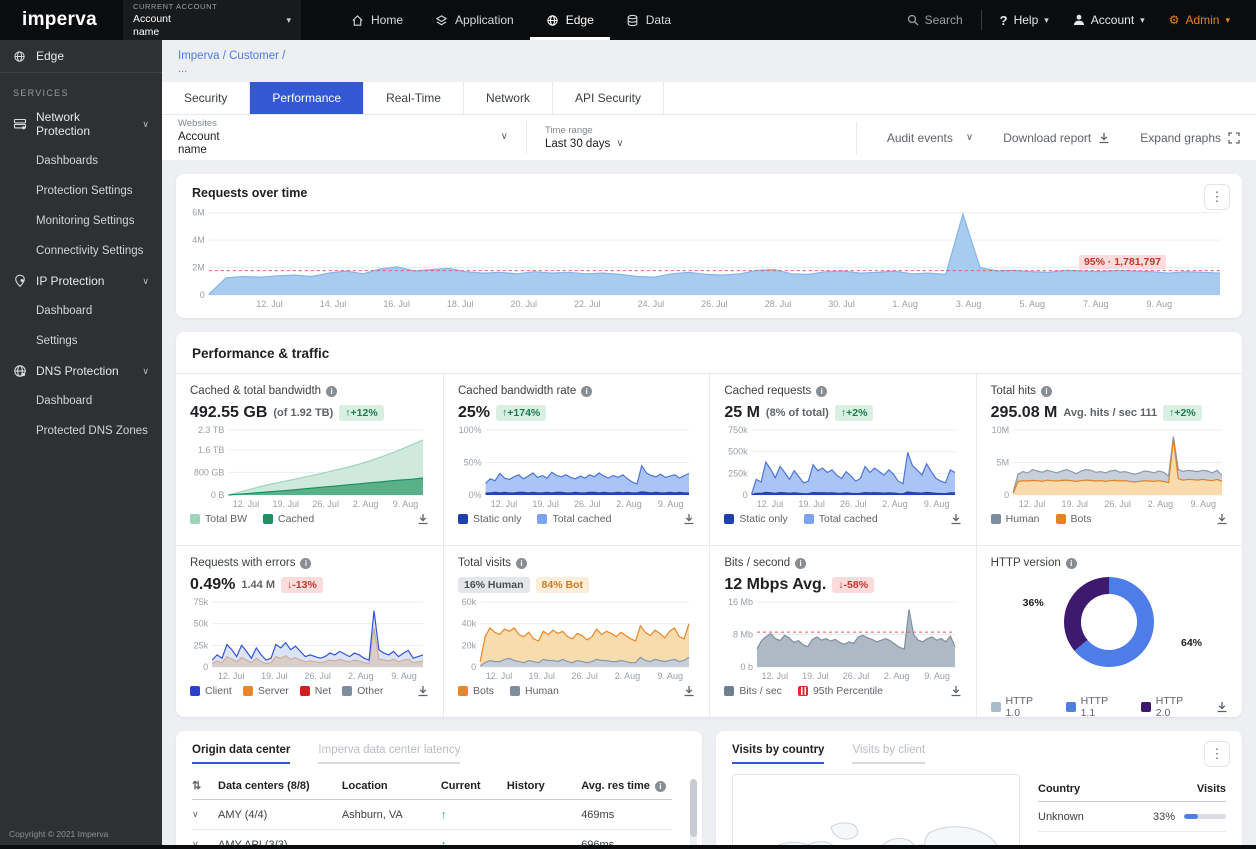  I want to click on threshold-badge: 95% · 1,781,797, so click(1122, 262).